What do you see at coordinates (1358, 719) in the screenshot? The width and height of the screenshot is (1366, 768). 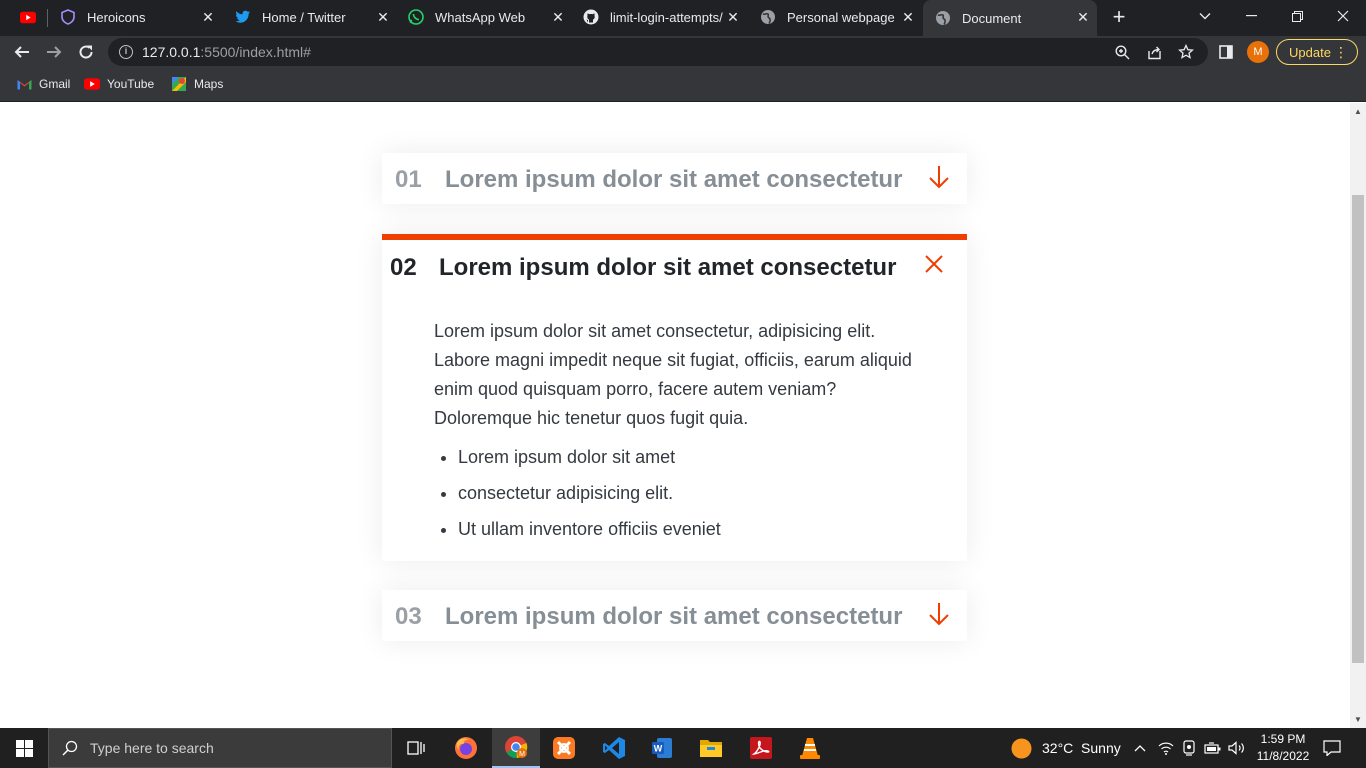 I see `scroll-down-icon: ▼` at bounding box center [1358, 719].